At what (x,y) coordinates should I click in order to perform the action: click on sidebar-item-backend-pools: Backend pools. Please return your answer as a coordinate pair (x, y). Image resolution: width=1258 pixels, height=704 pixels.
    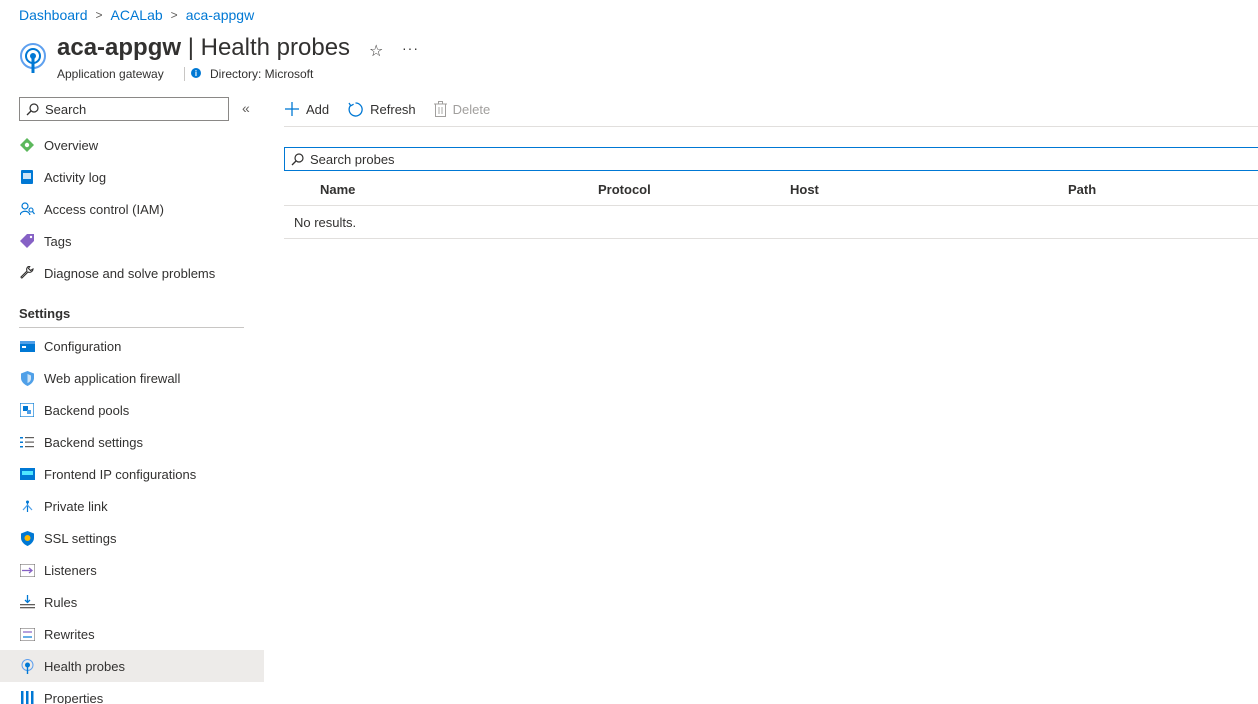
    Looking at the image, I should click on (132, 410).